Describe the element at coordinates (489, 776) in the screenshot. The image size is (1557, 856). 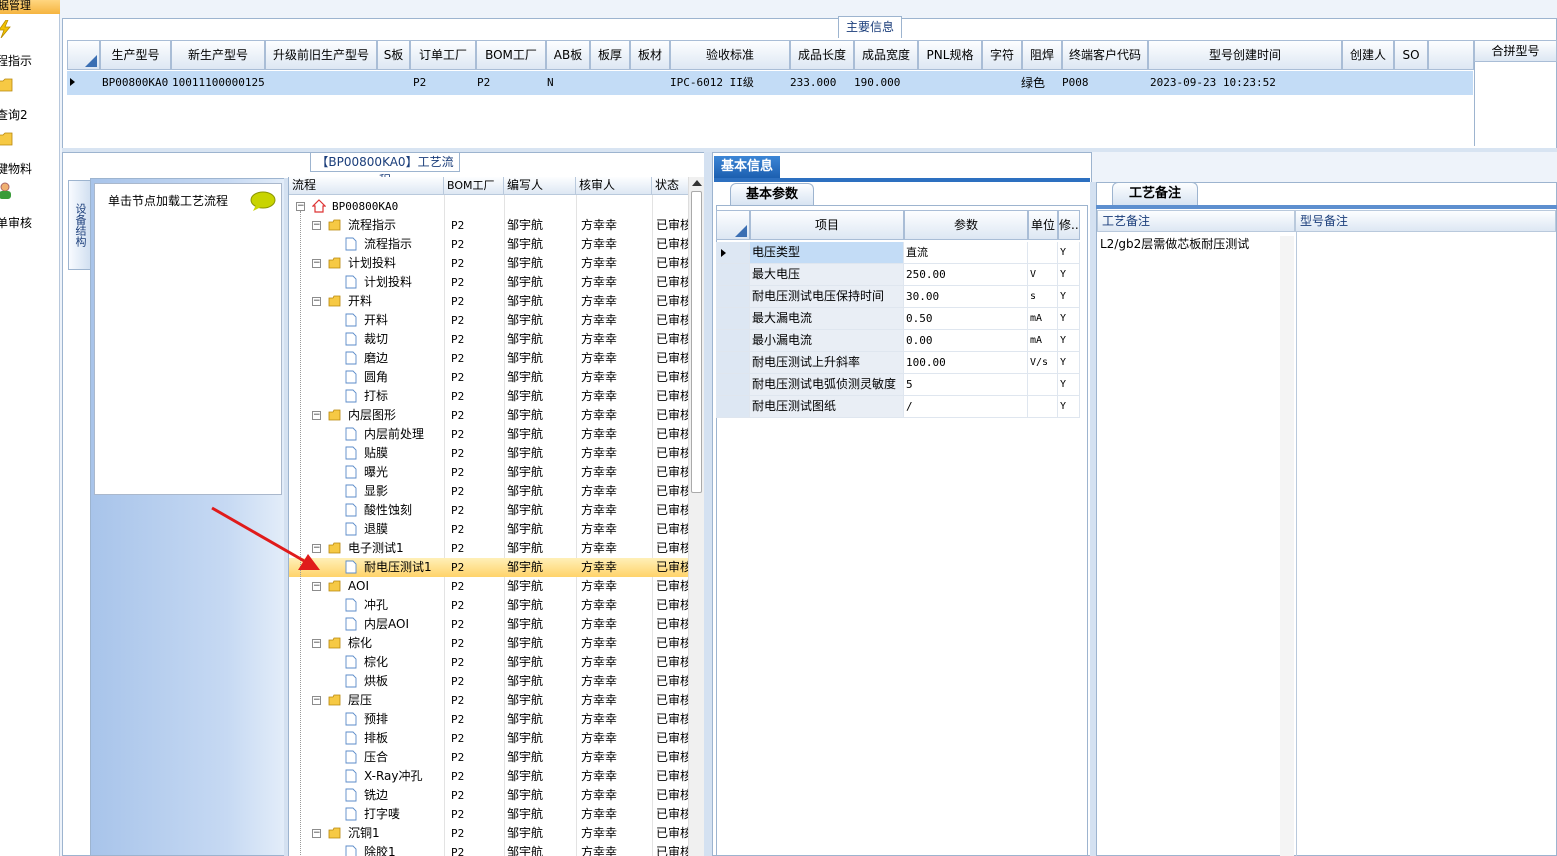
I see `tree-step-row: X-Ray冲孔 P2 邹宇航 方幸幸 已审核` at that location.